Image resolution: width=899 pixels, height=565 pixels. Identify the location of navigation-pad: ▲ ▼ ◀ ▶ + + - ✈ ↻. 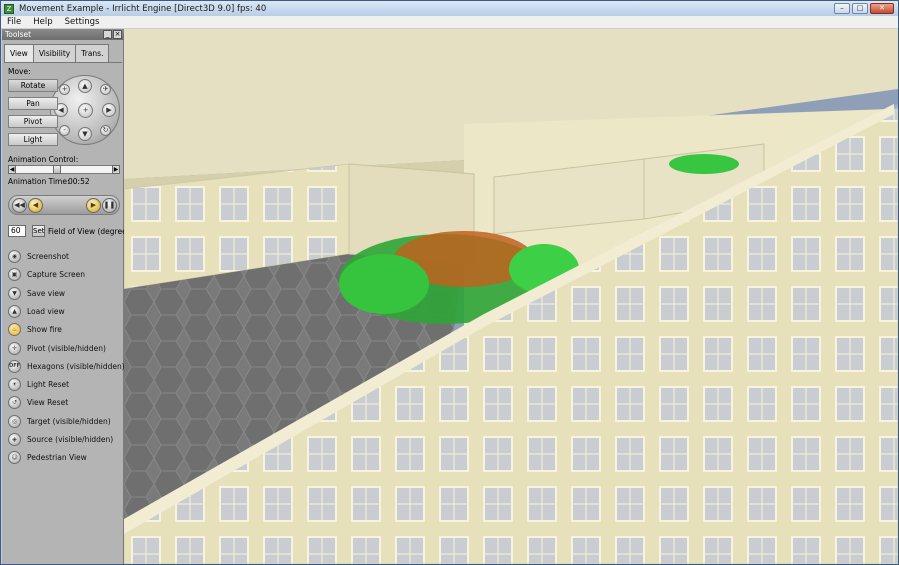
(85, 110).